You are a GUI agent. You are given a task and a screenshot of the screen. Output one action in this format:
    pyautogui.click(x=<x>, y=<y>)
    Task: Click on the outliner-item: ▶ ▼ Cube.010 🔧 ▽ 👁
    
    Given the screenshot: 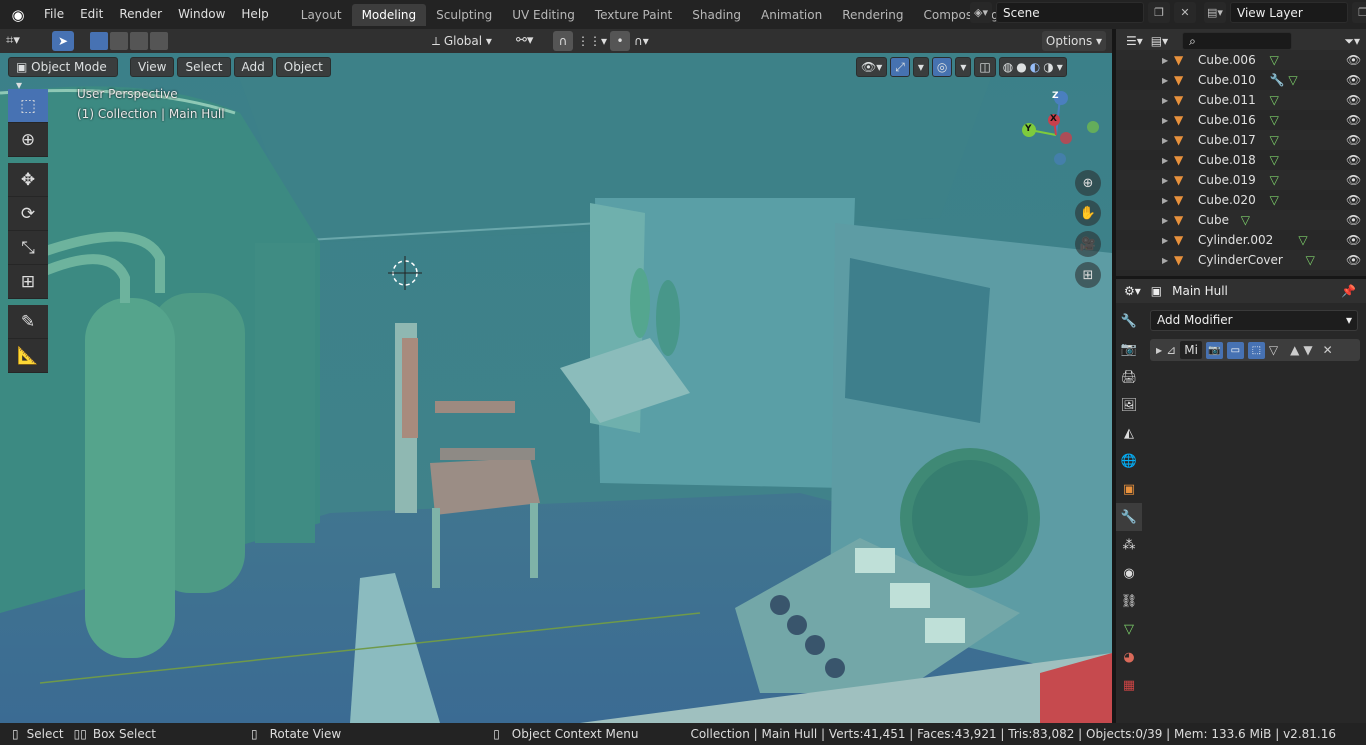 What is the action you would take?
    pyautogui.click(x=1241, y=80)
    